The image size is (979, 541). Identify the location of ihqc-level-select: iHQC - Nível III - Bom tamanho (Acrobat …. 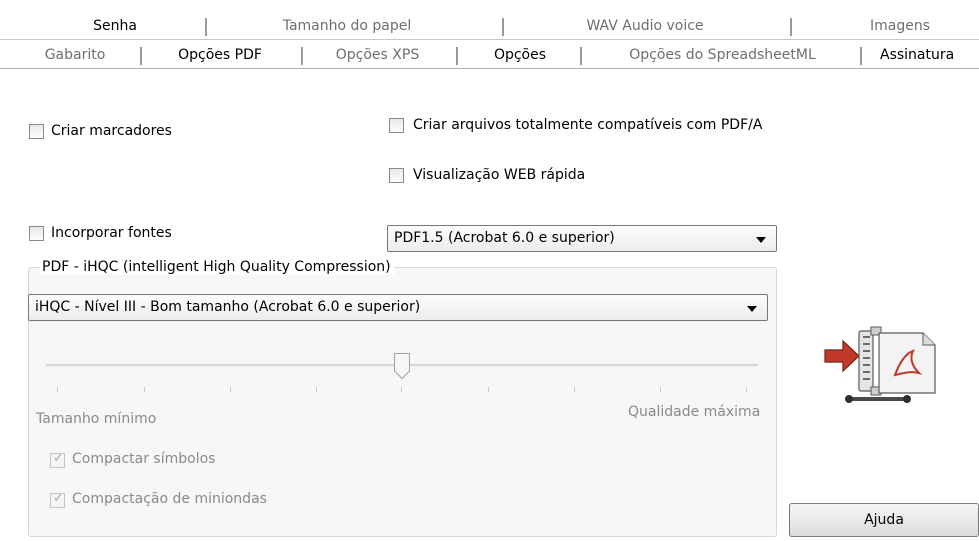
(398, 307).